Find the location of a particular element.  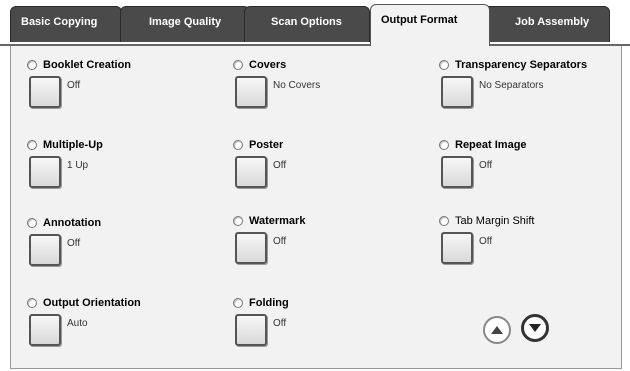

scroll-down-button is located at coordinates (535, 328).